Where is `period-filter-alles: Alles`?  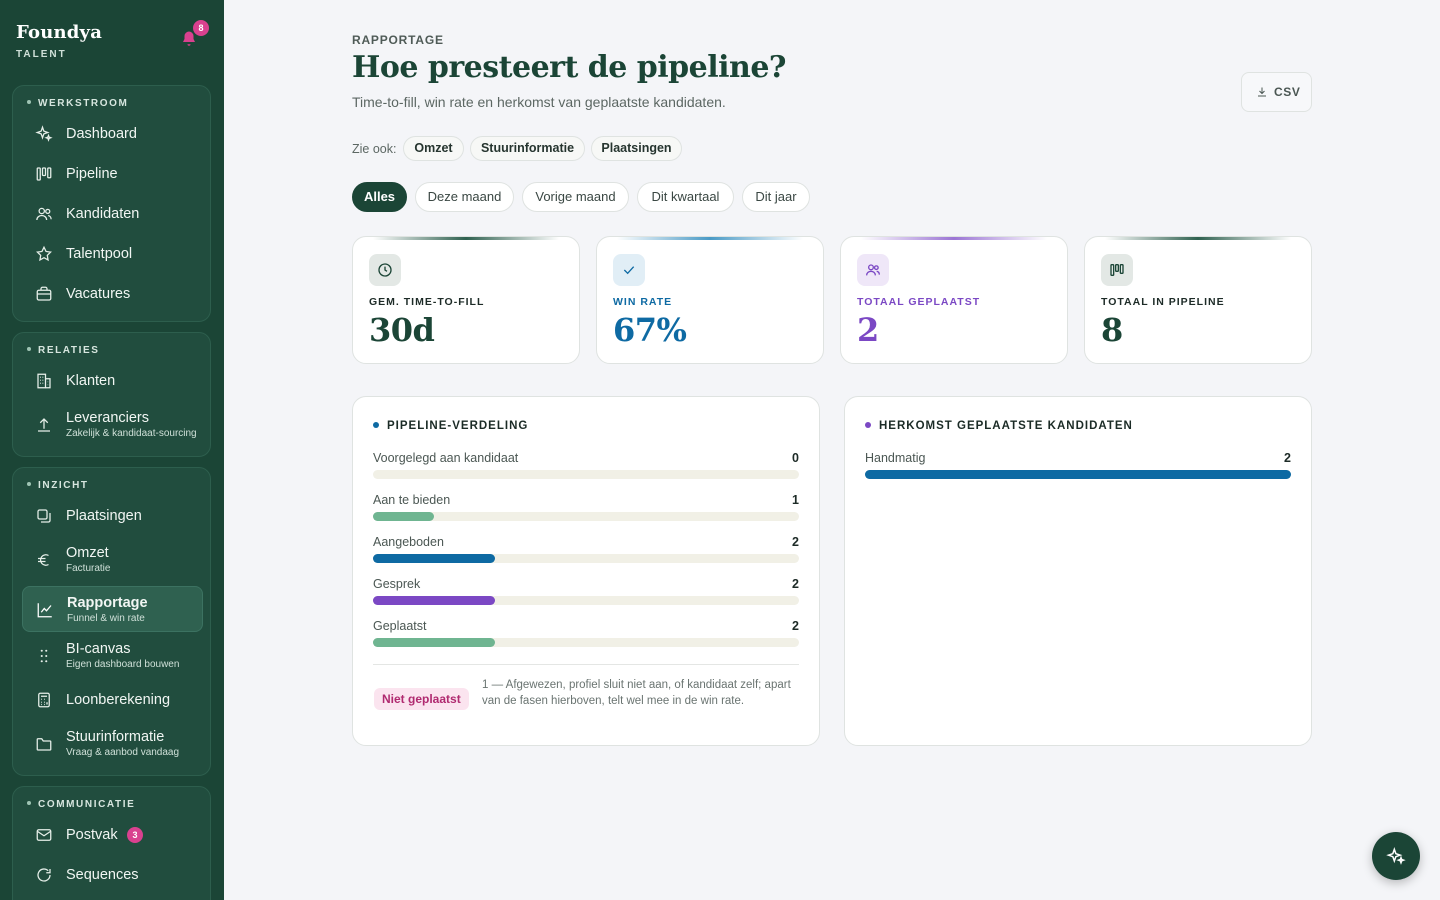 period-filter-alles: Alles is located at coordinates (379, 197).